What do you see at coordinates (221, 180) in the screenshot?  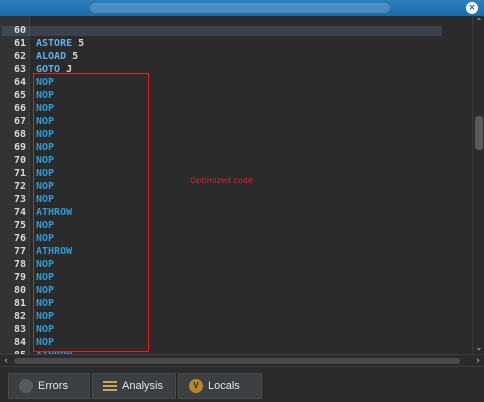 I see `optimized-code-annotation: Optimized code` at bounding box center [221, 180].